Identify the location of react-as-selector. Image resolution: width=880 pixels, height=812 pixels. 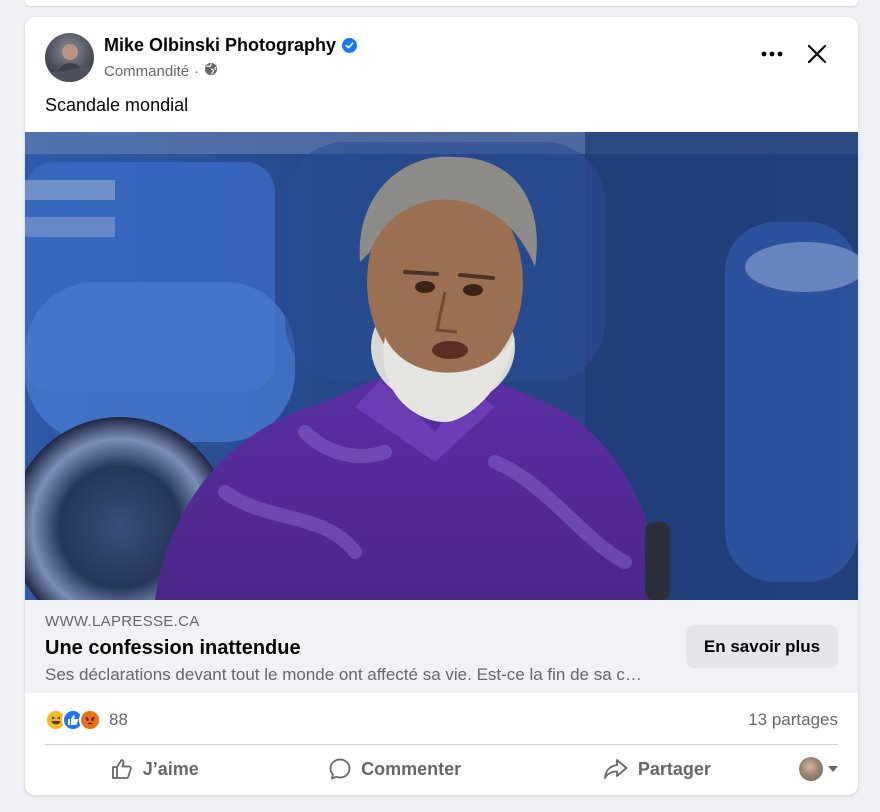
(813, 769).